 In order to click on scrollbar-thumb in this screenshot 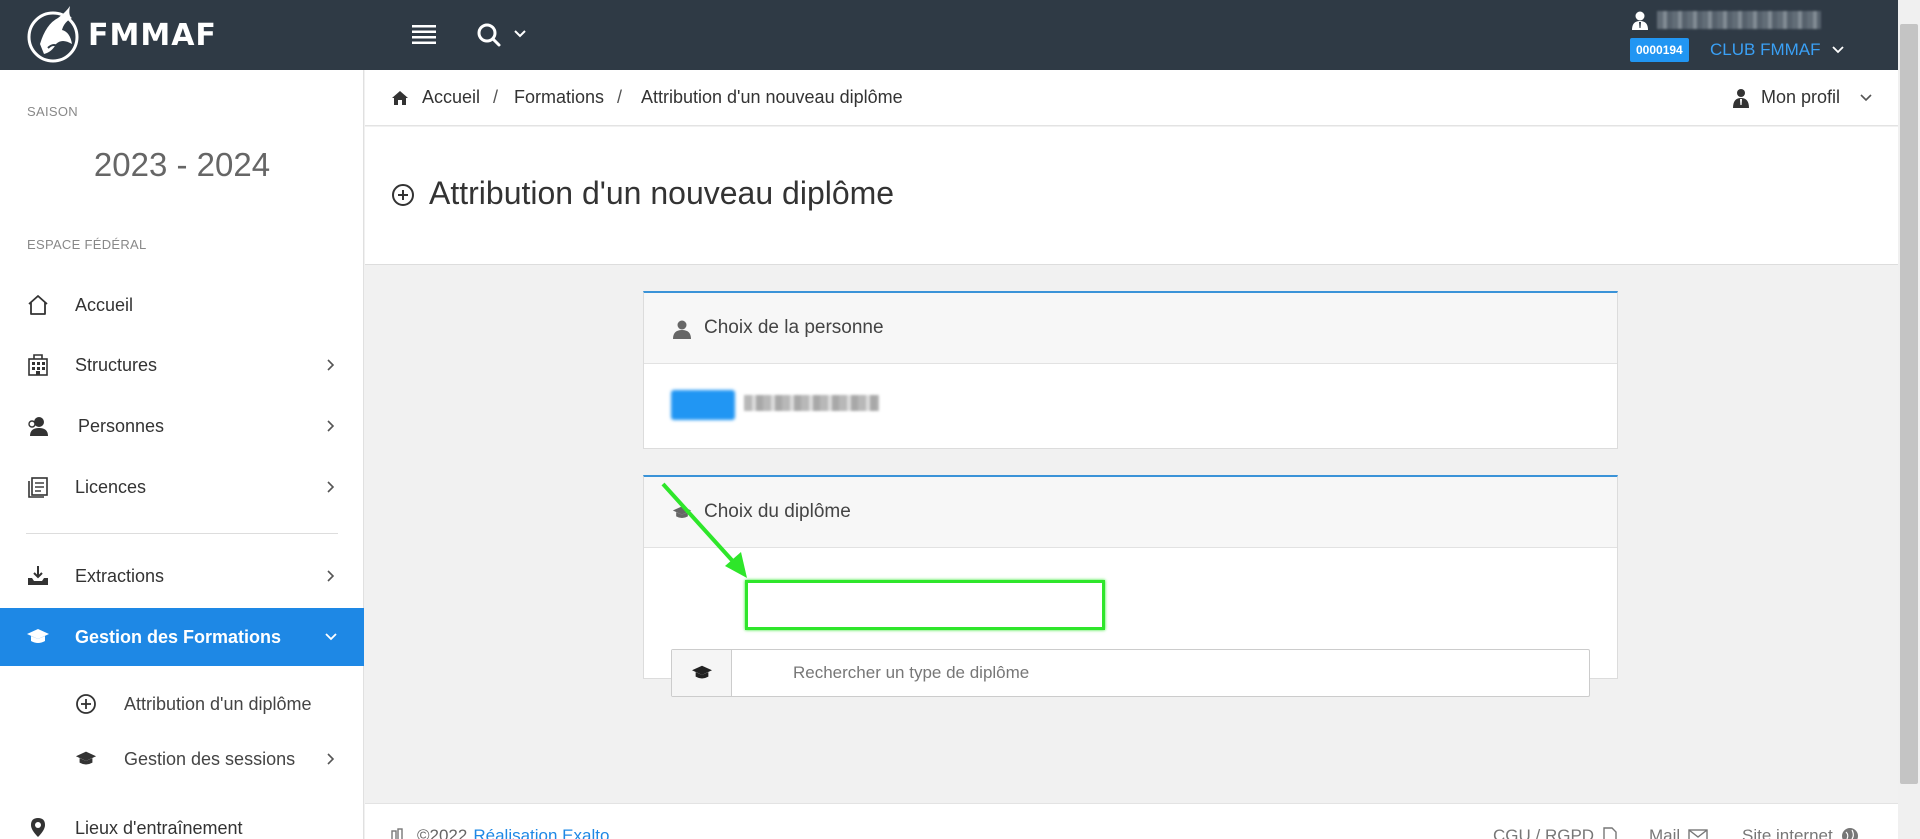, I will do `click(1909, 404)`.